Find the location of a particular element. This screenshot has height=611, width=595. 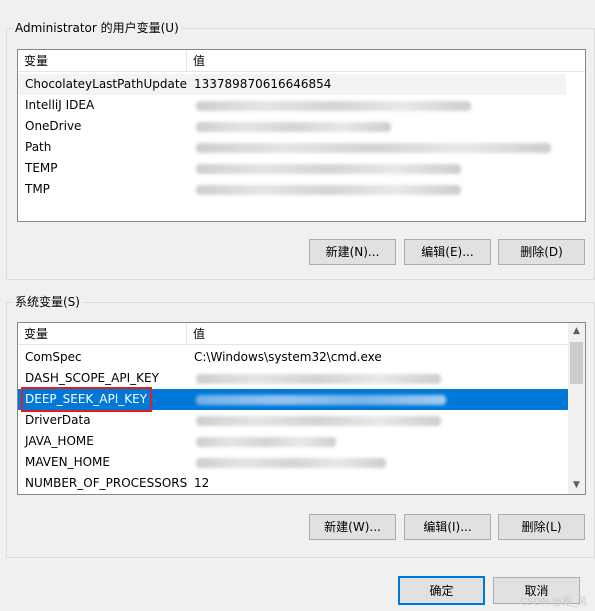

var-name: DASH_SCOPE_API_KEY is located at coordinates (92, 378).